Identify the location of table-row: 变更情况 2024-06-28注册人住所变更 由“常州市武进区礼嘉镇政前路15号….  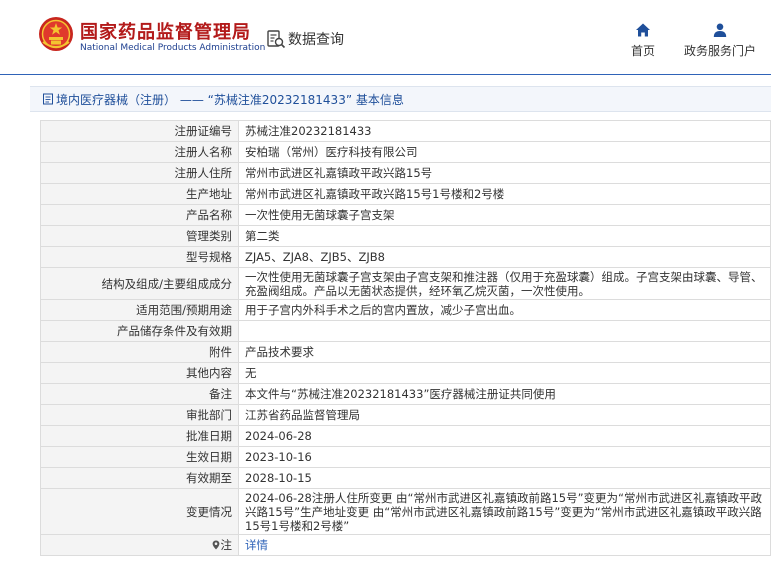
(405, 511).